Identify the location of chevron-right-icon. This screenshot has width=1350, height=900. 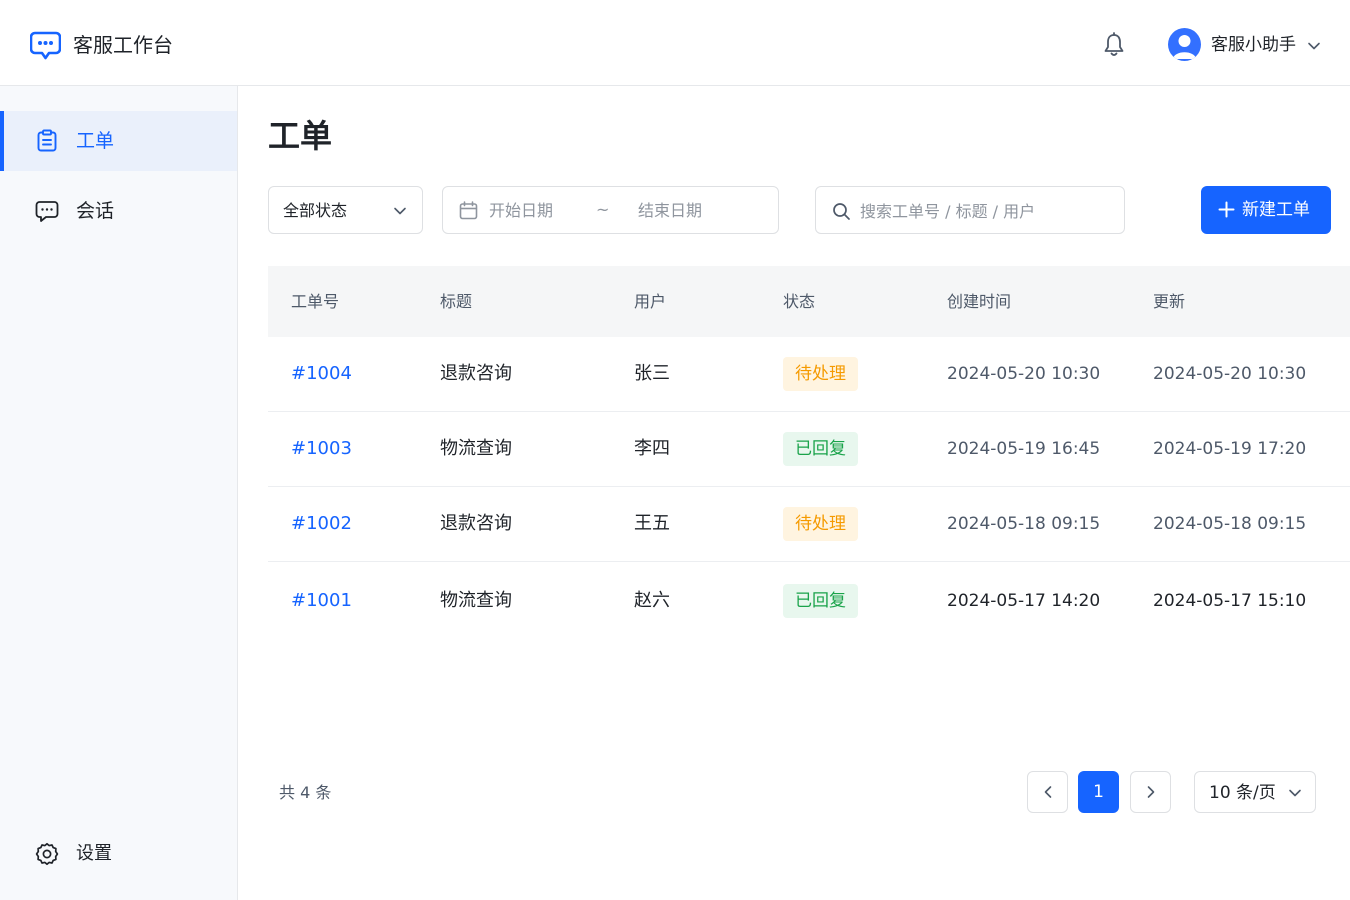
(1151, 792).